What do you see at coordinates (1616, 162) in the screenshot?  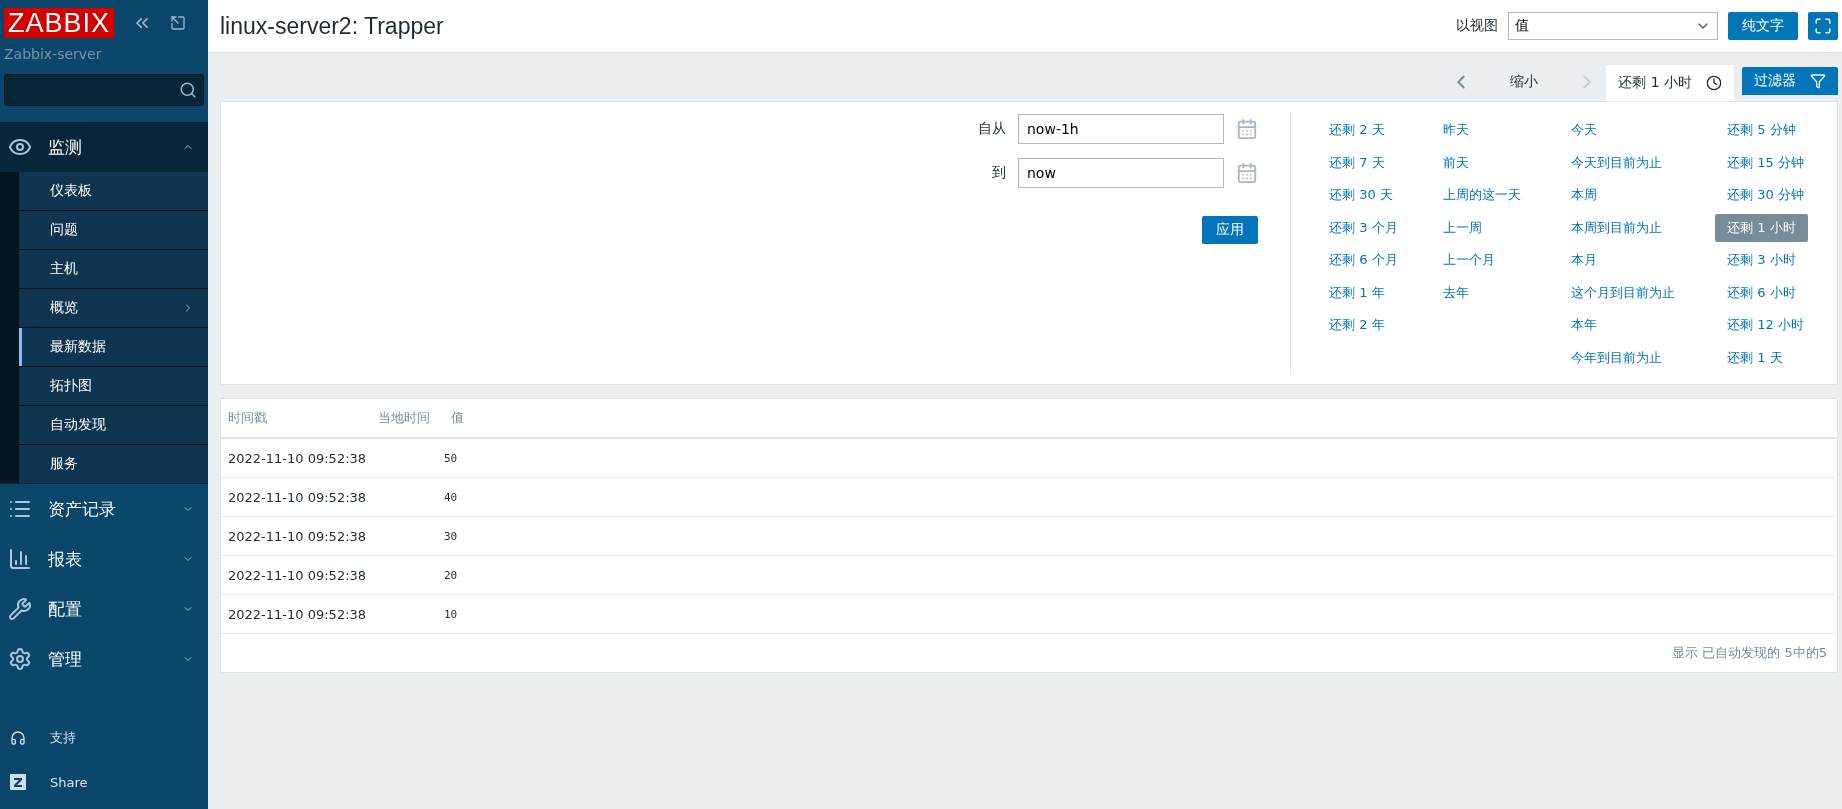 I see `time-preset-link: 今天到目前为止` at bounding box center [1616, 162].